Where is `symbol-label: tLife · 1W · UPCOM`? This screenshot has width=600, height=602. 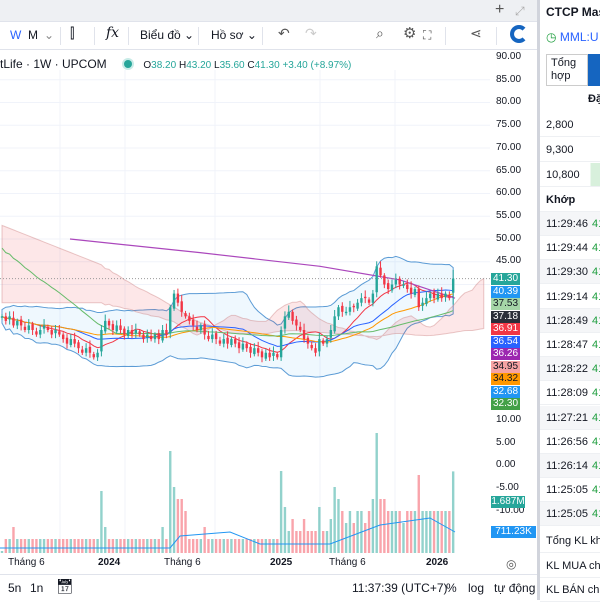
symbol-label: tLife · 1W · UPCOM is located at coordinates (53, 64).